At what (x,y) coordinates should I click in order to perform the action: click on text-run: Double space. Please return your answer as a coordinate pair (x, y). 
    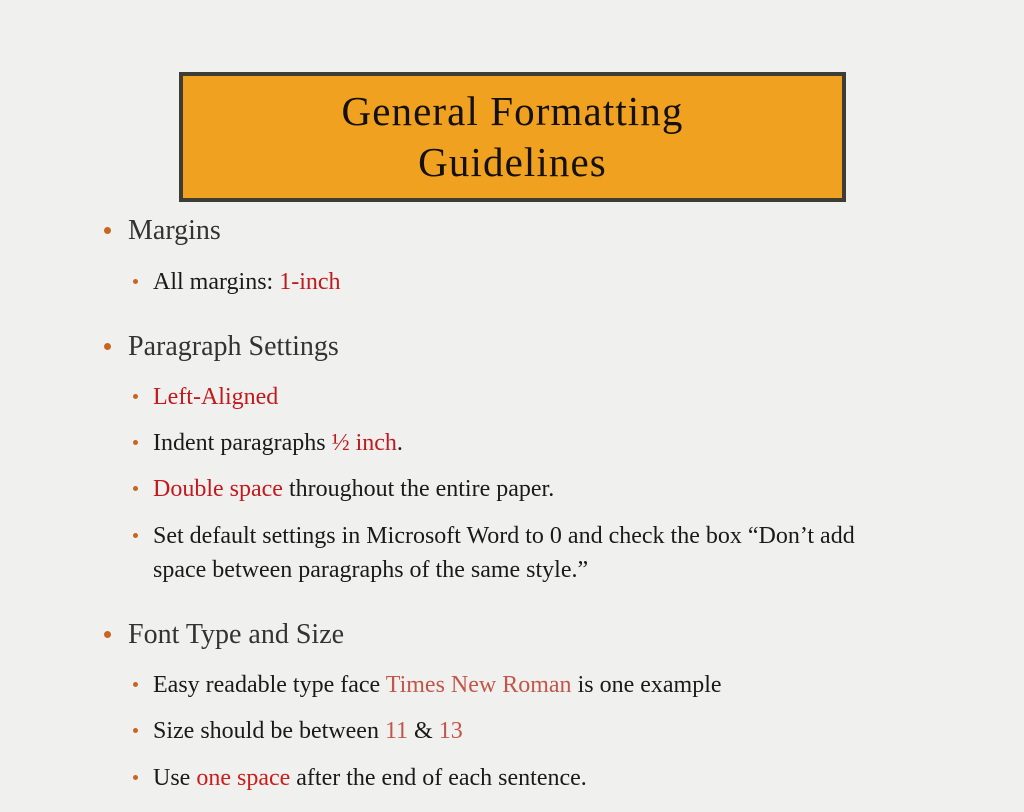
    Looking at the image, I should click on (218, 489).